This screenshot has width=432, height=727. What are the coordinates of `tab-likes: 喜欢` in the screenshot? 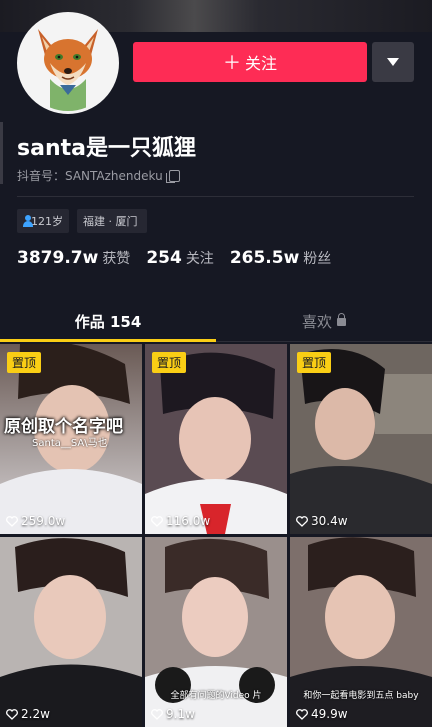 It's located at (324, 321).